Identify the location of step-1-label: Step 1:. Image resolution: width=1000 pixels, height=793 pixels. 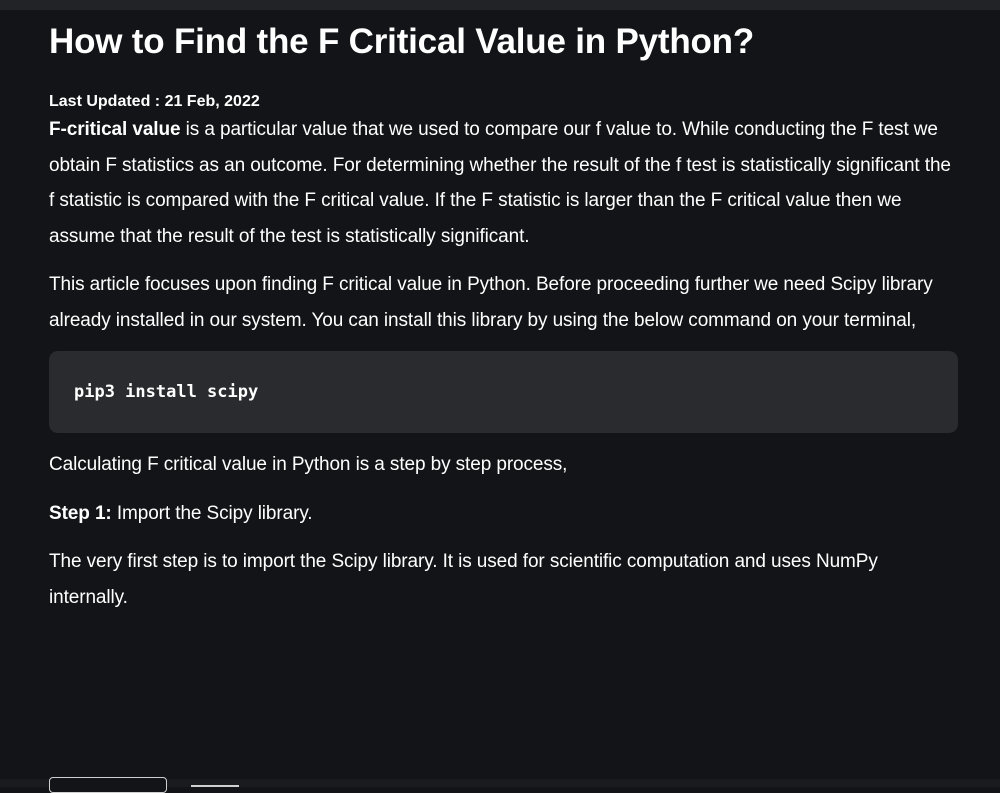
(80, 513).